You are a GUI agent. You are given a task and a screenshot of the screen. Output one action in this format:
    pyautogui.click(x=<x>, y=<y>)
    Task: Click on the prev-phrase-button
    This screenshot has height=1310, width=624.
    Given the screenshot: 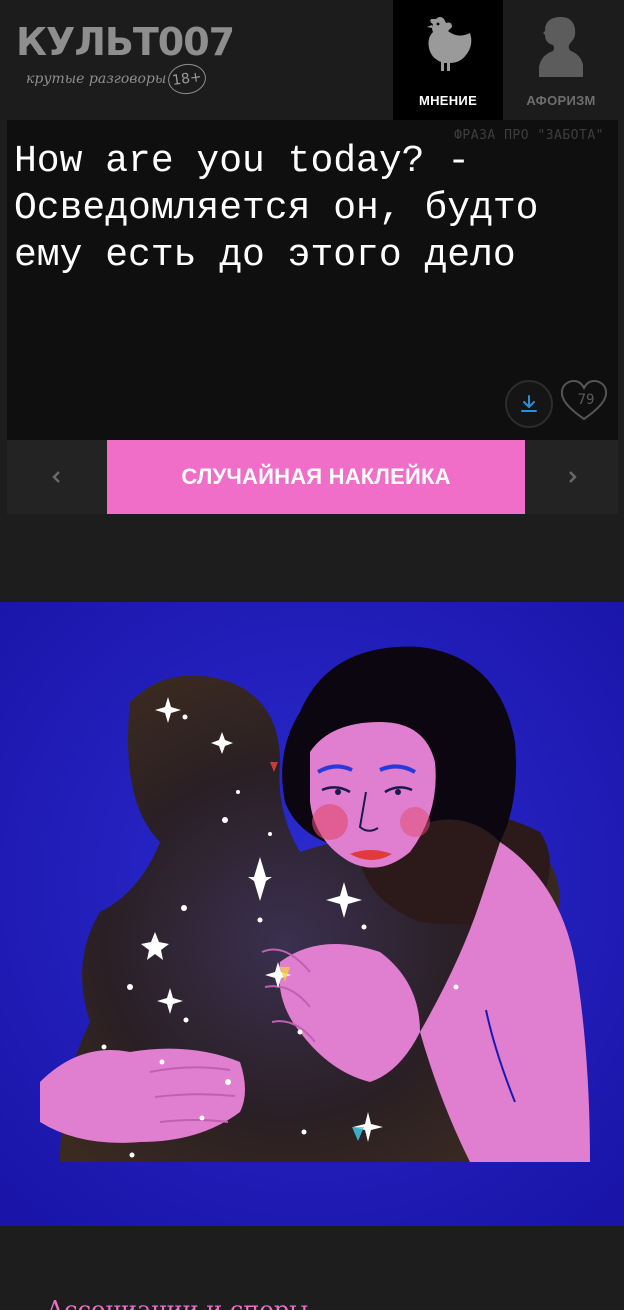 What is the action you would take?
    pyautogui.click(x=57, y=477)
    